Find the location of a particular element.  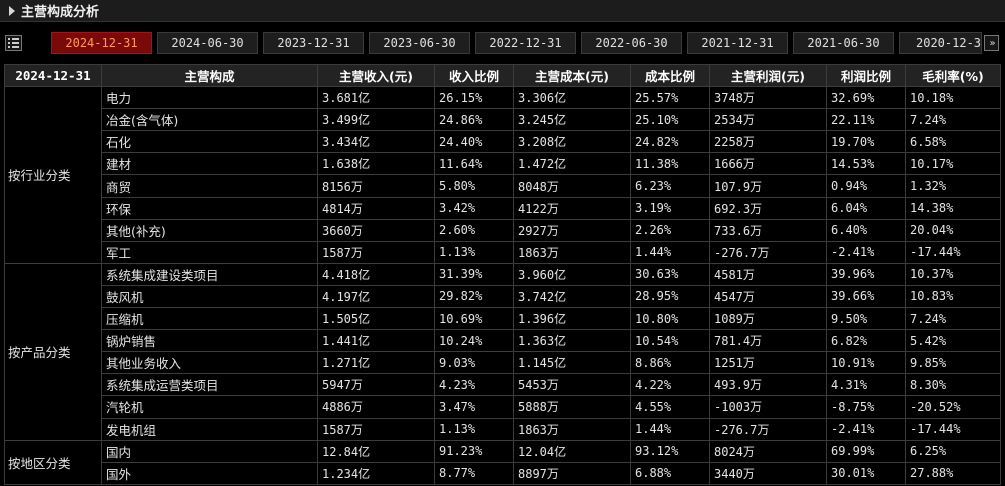

table-row: 国外 1.234亿 8.77% 8897万 6.88% 3440万 30.01% 27.88% is located at coordinates (503, 473).